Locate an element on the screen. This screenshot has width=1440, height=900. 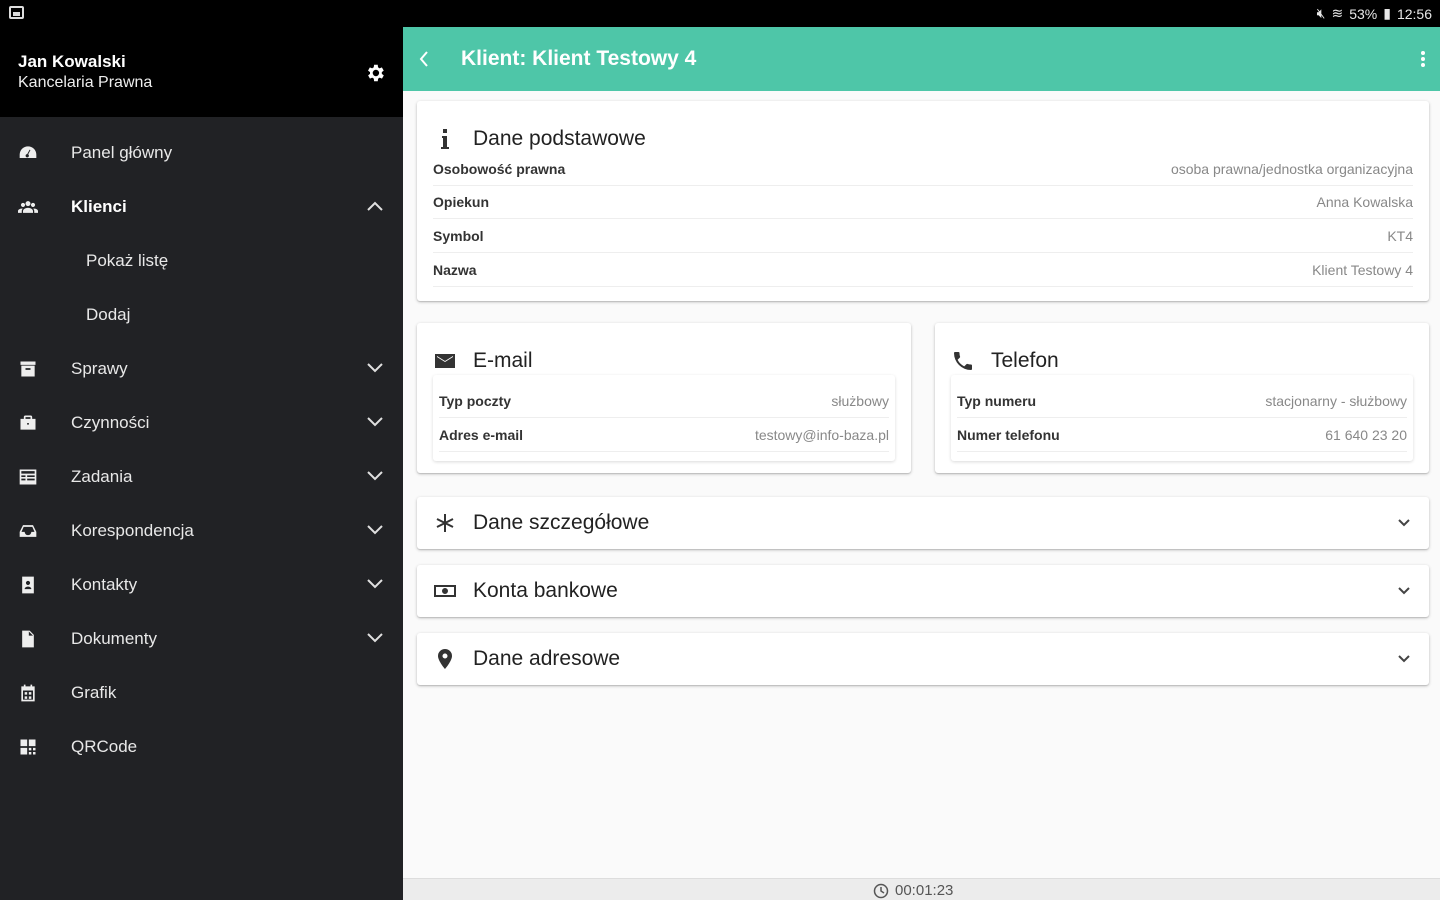
user-organization: Kancelaria Prawna is located at coordinates (85, 82).